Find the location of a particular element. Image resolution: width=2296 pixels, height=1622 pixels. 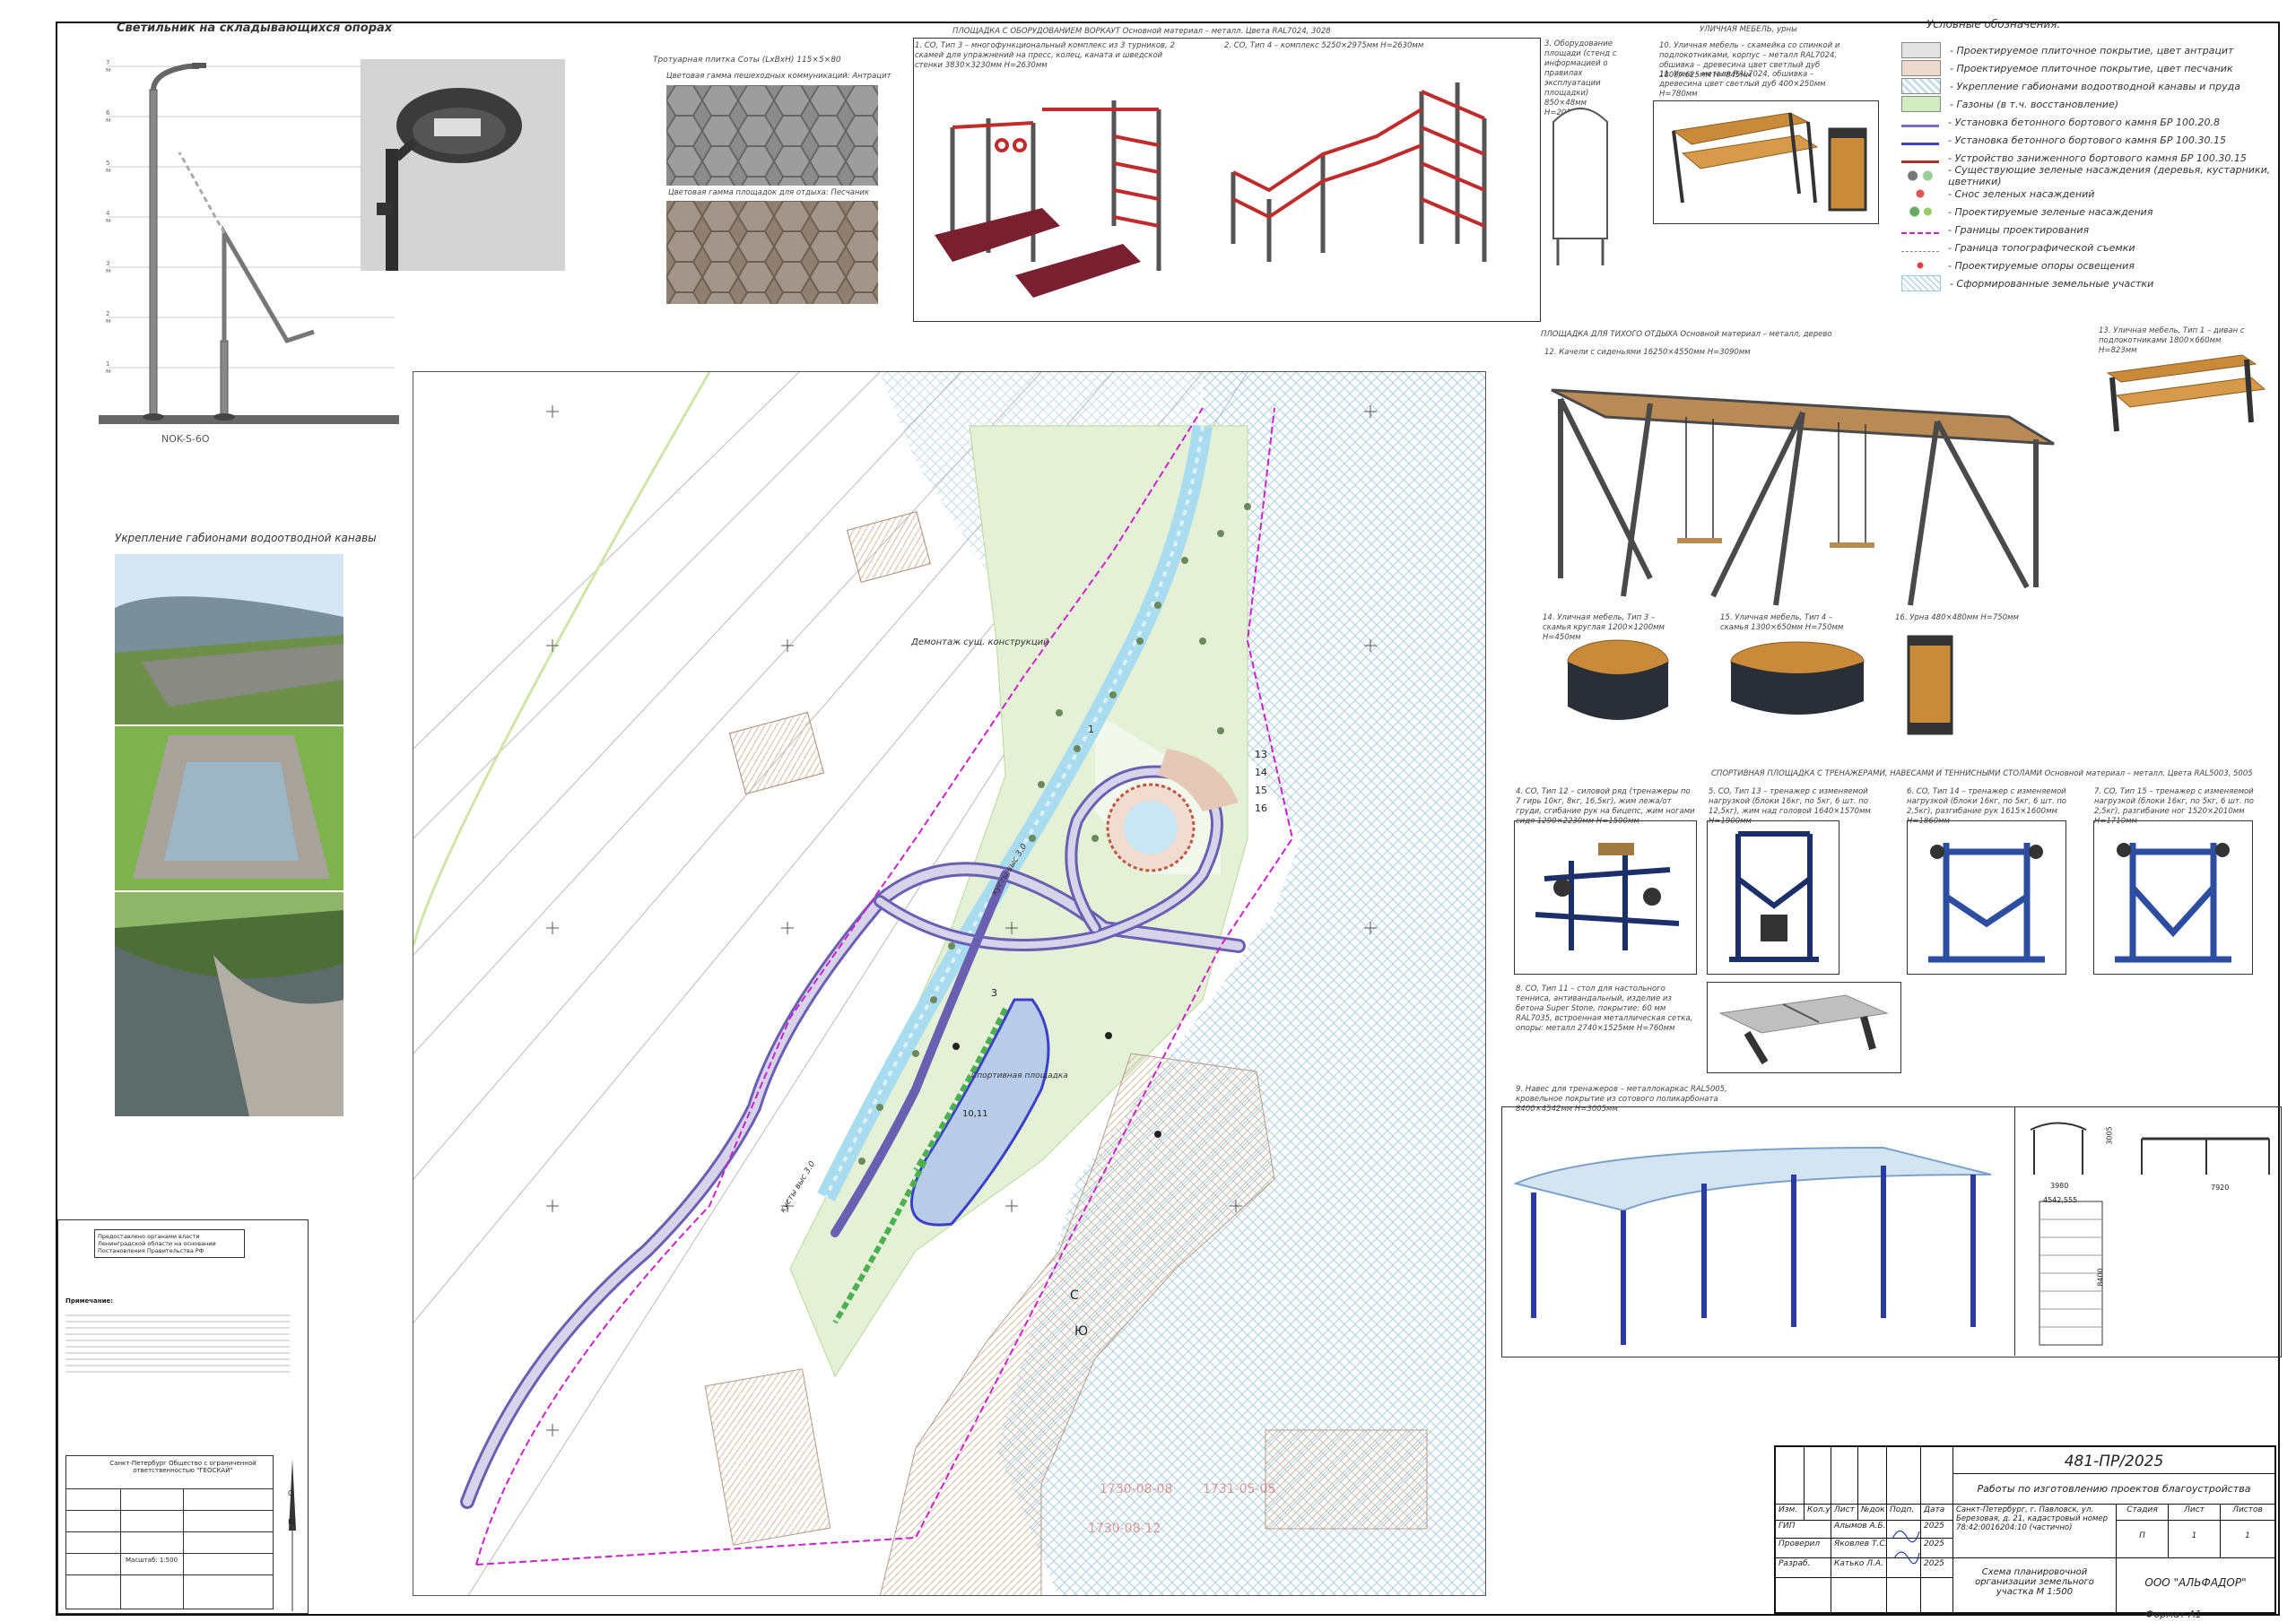

plan-node: 3 is located at coordinates (994, 993).